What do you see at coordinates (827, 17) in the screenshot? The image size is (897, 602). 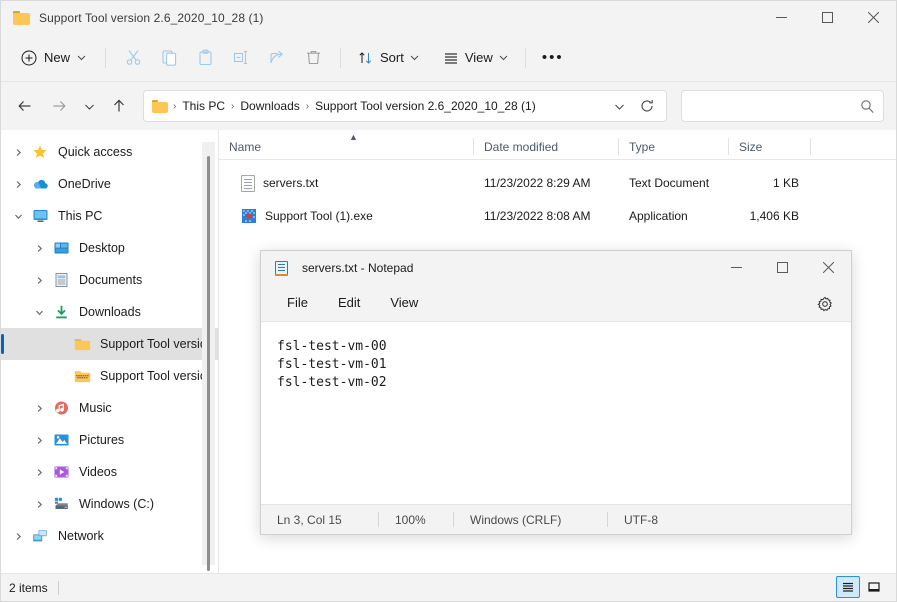 I see `maximize-button` at bounding box center [827, 17].